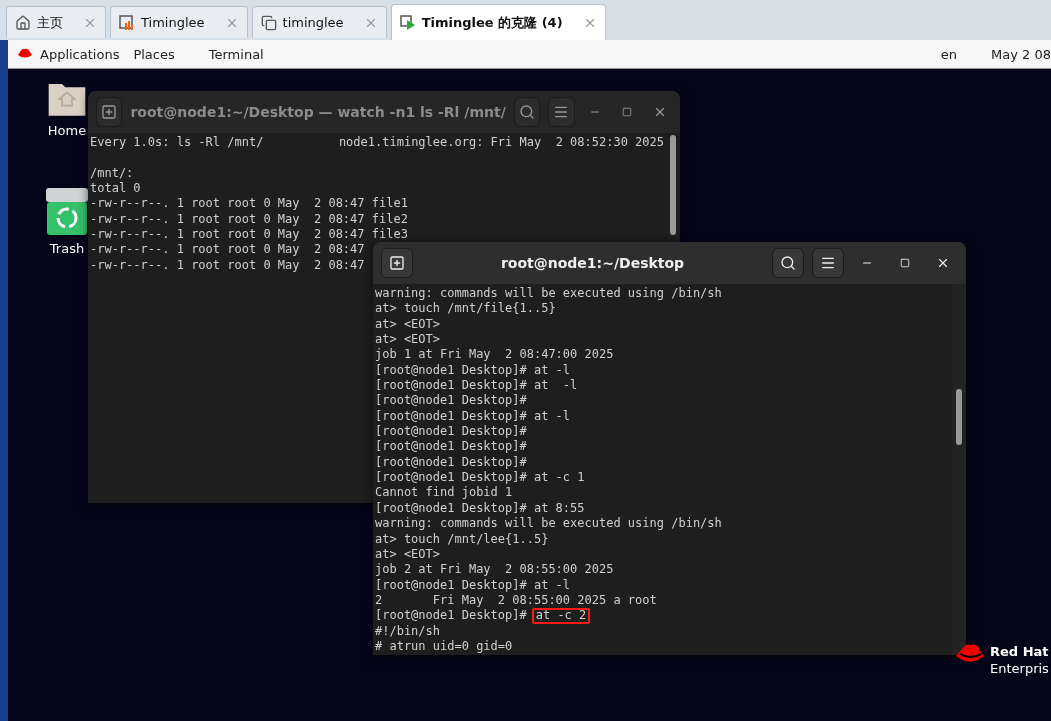 Image resolution: width=1051 pixels, height=721 pixels. What do you see at coordinates (516, 600) in the screenshot?
I see `terminal-line: 2 Fri May 2 08:55:00 2025 a root` at bounding box center [516, 600].